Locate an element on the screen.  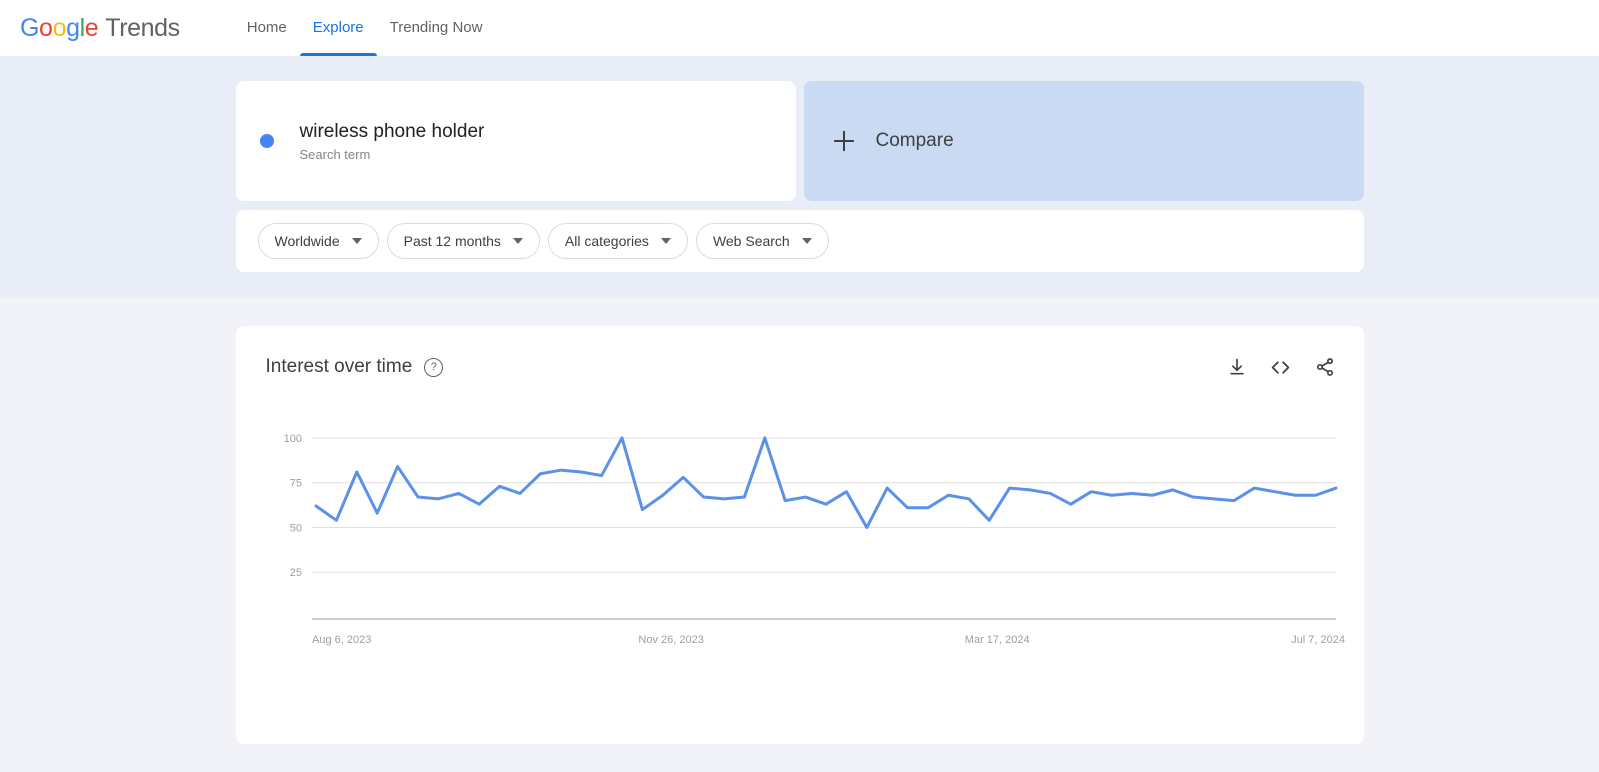
y-axis-tick-label: 50 is located at coordinates (295, 528).